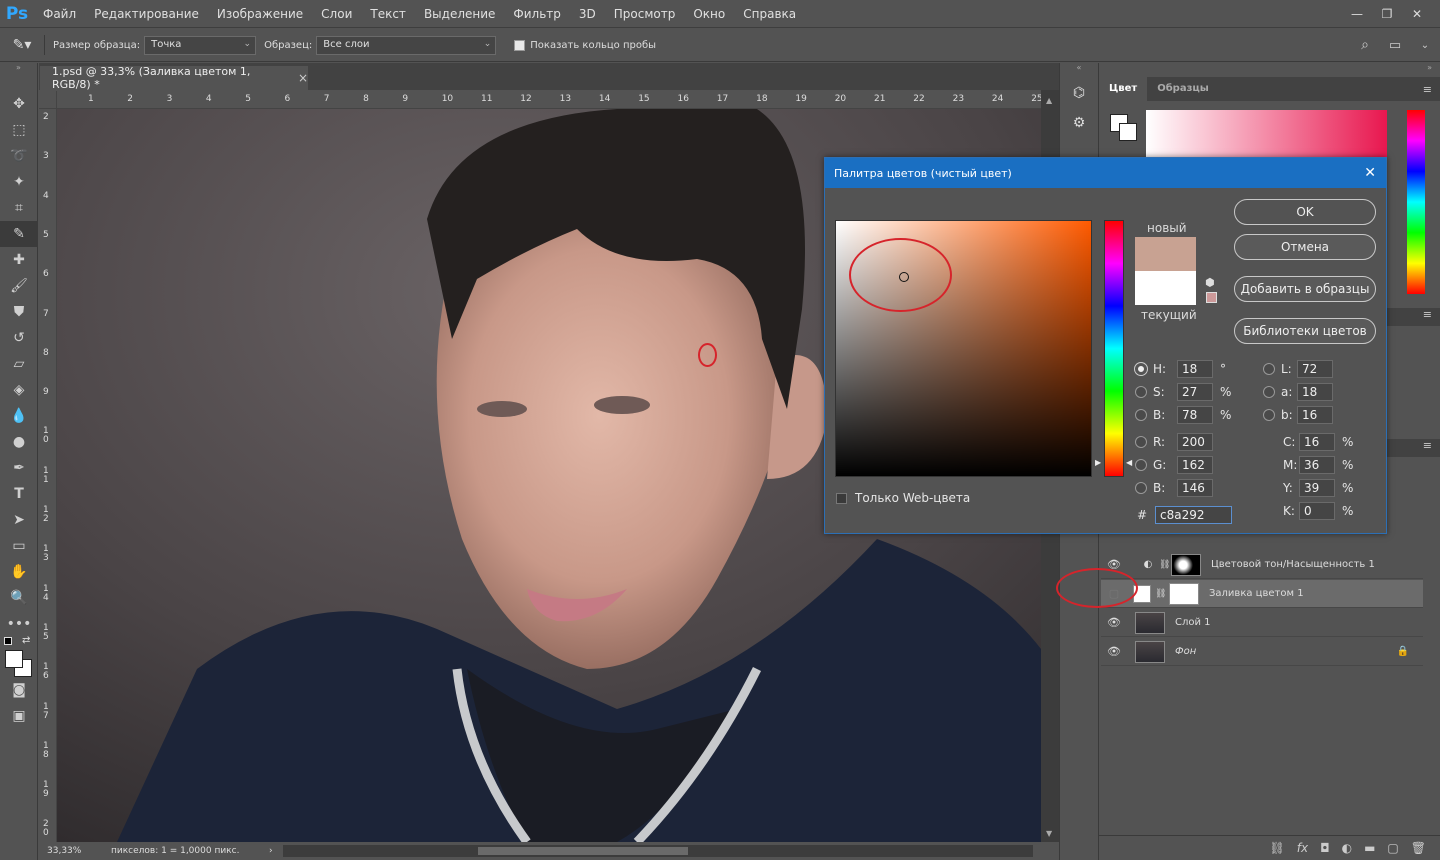  What do you see at coordinates (1195, 442) in the screenshot?
I see `red-input: 200` at bounding box center [1195, 442].